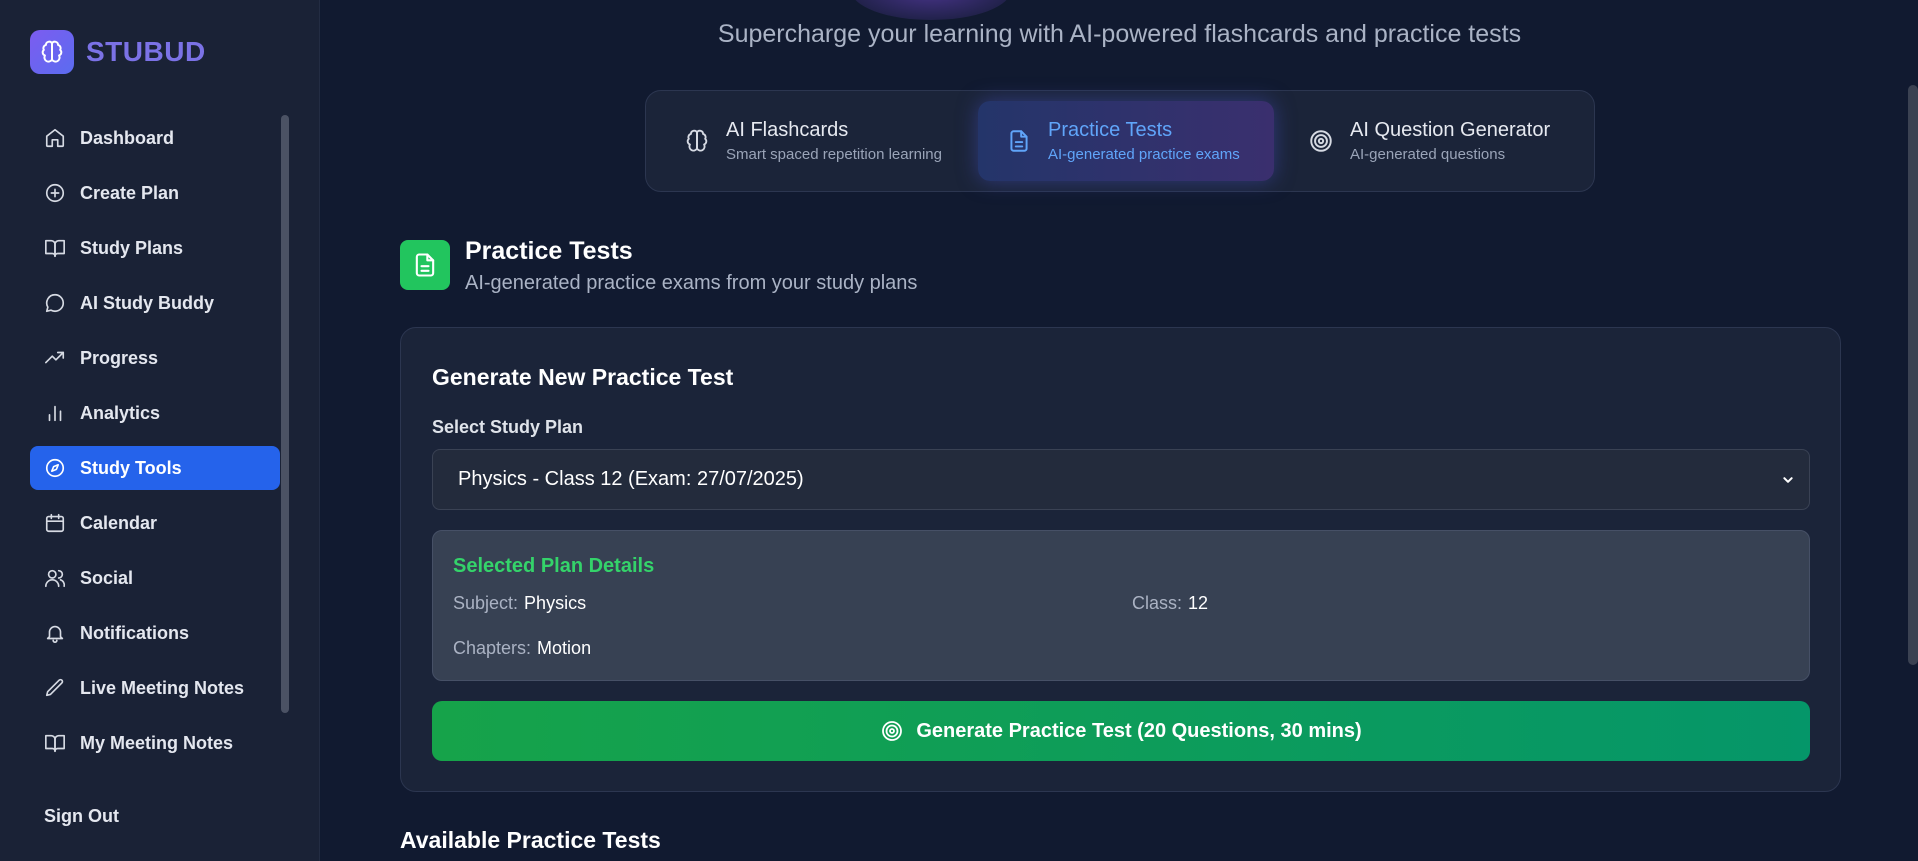 The width and height of the screenshot is (1918, 861). What do you see at coordinates (81, 816) in the screenshot?
I see `sign-out-button: Sign Out` at bounding box center [81, 816].